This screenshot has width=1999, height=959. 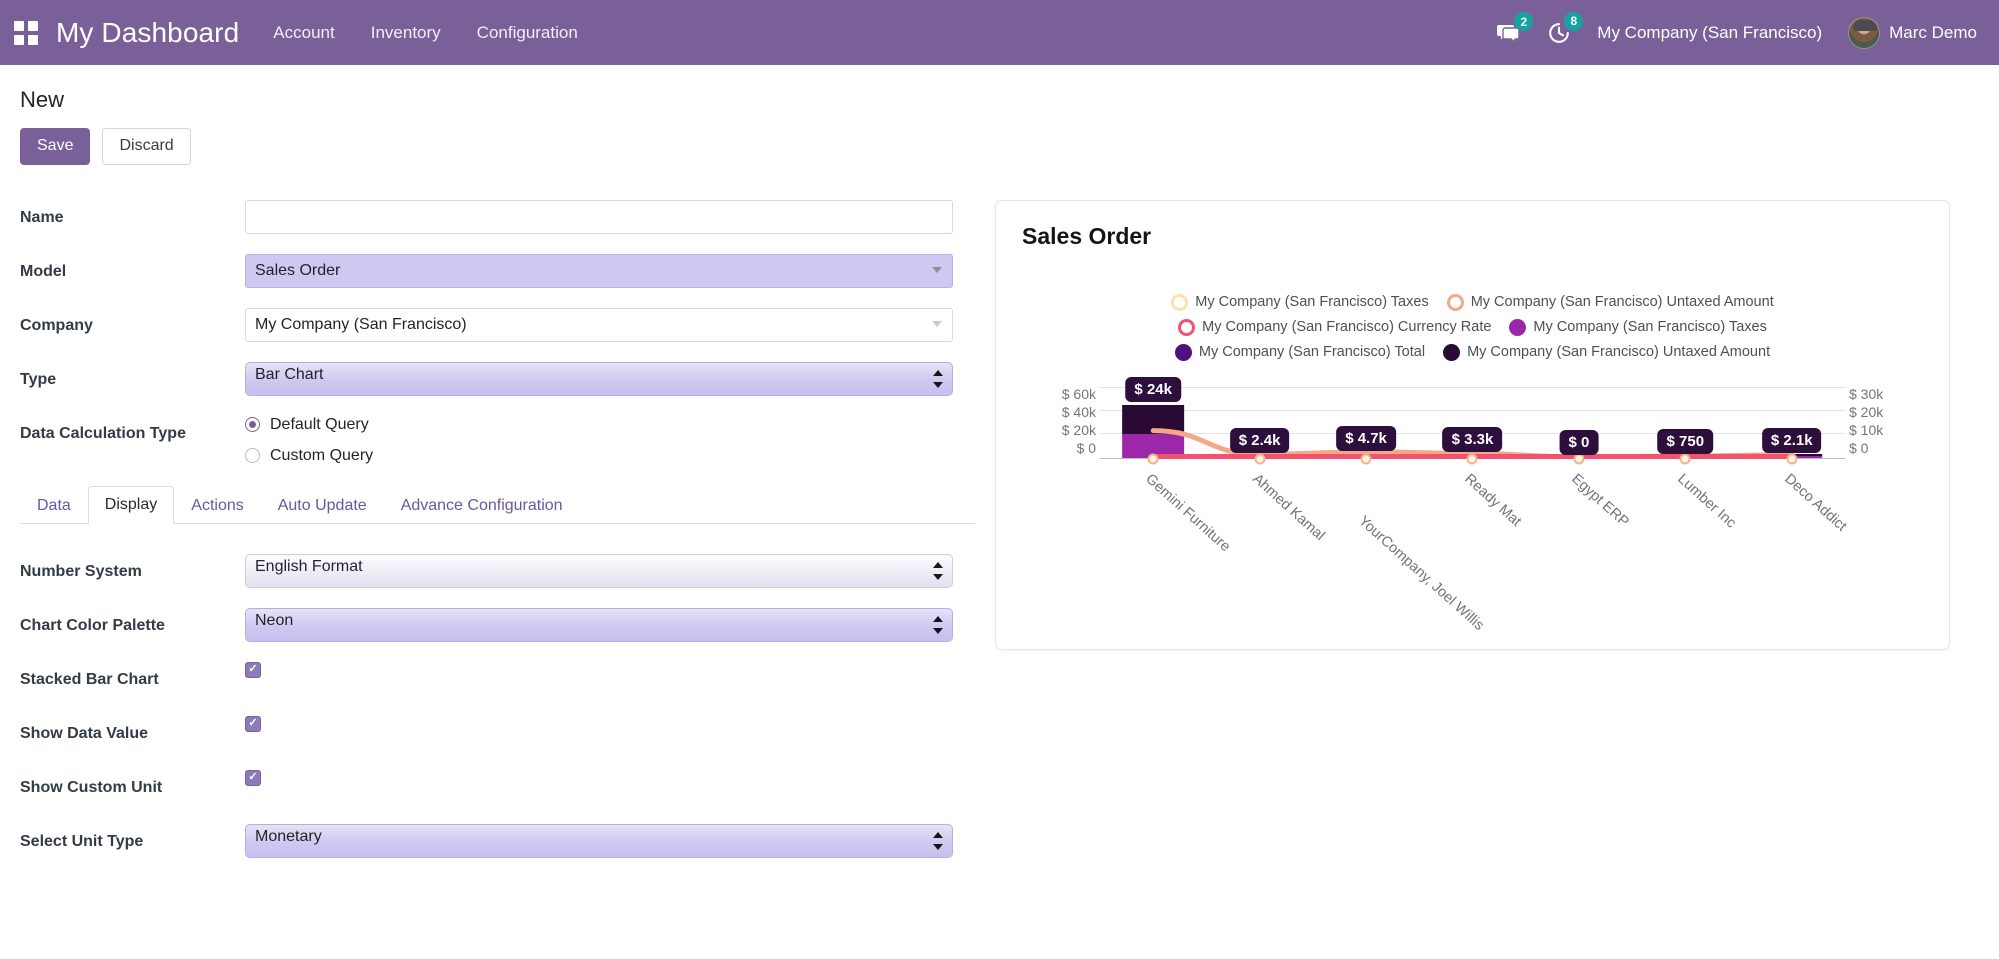 I want to click on field-row-company: Company, so click(x=497, y=324).